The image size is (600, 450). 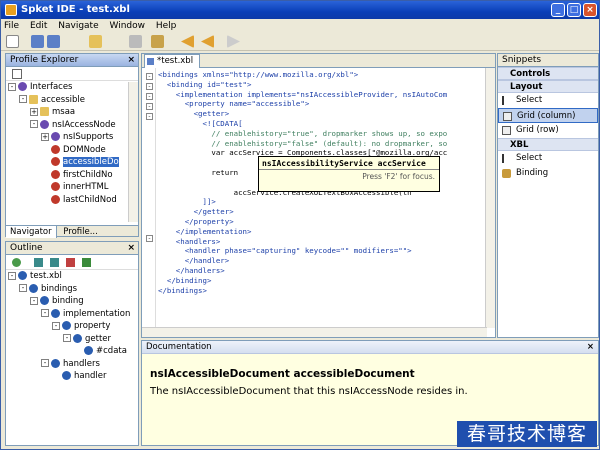 What do you see at coordinates (135, 41) in the screenshot?
I see `run-icon` at bounding box center [135, 41].